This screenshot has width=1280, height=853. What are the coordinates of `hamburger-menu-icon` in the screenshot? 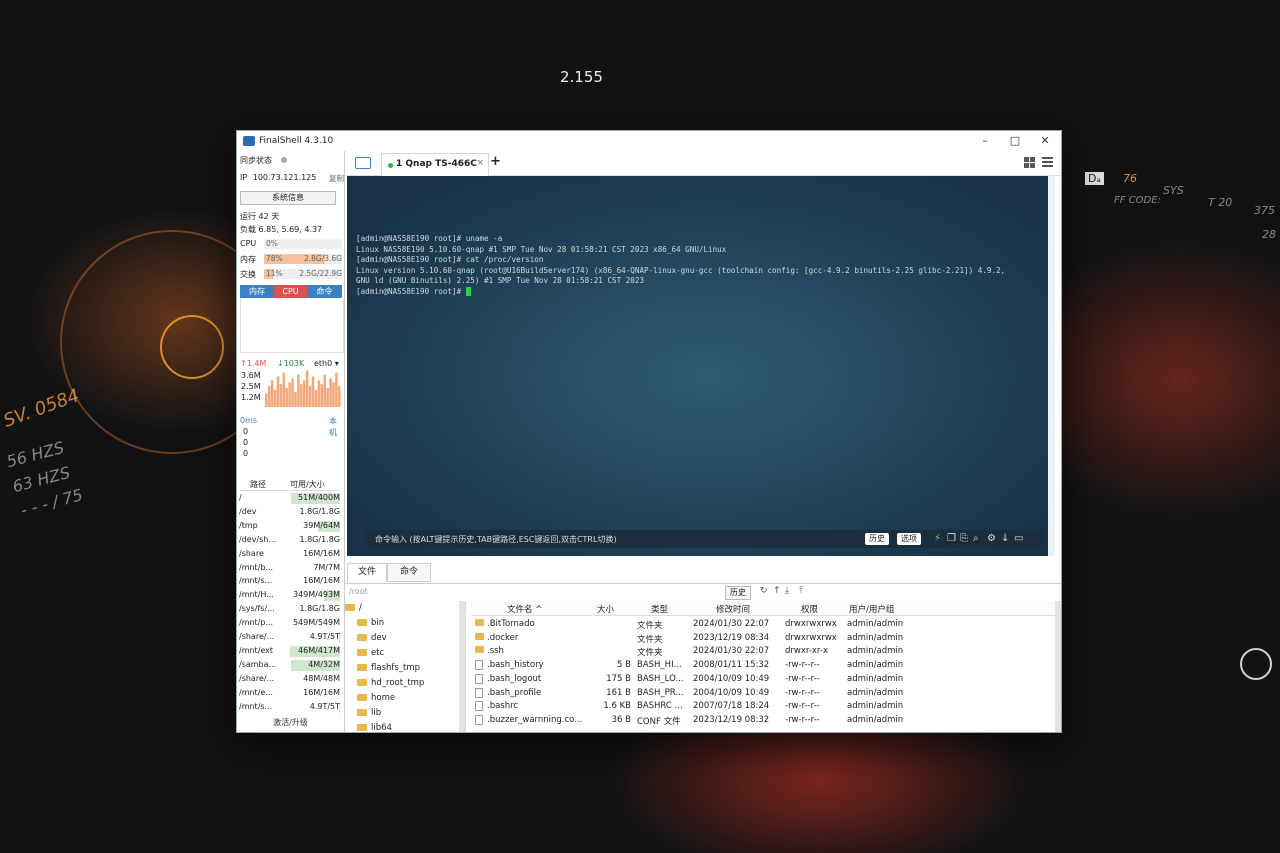 It's located at (1047, 162).